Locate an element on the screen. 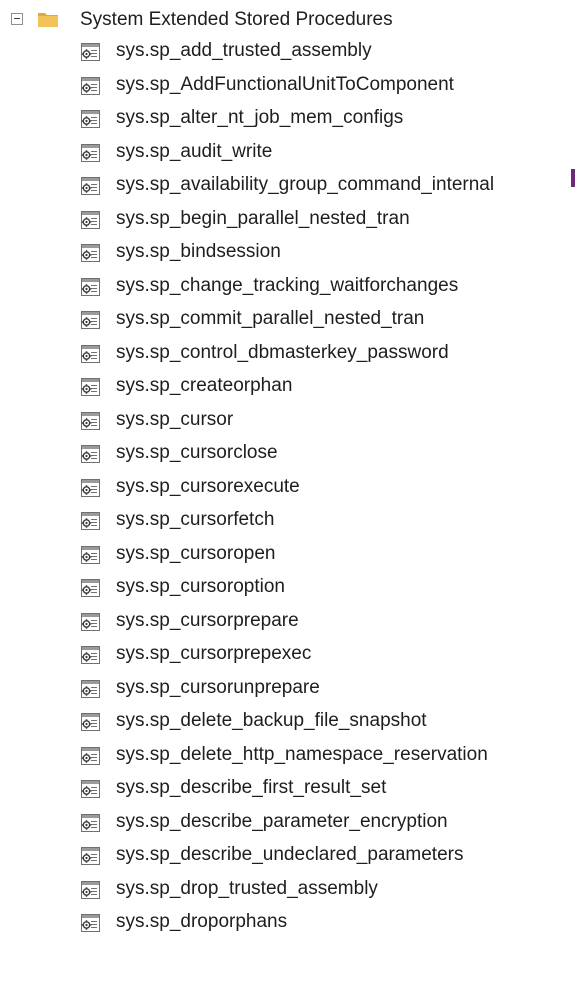 Image resolution: width=579 pixels, height=988 pixels. procedure-label: sys.sp_cursorprepexec is located at coordinates (214, 653).